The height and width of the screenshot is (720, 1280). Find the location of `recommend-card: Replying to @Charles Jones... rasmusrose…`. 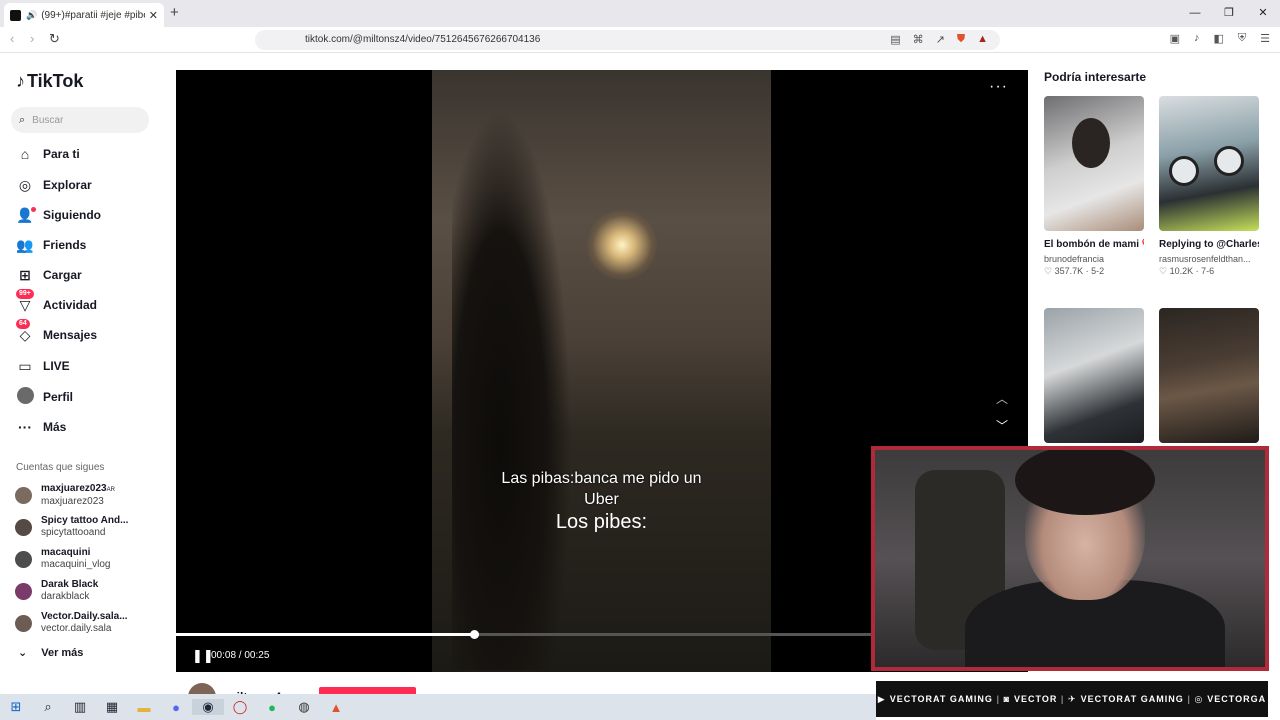

recommend-card: Replying to @Charles Jones... rasmusrose… is located at coordinates (1209, 186).